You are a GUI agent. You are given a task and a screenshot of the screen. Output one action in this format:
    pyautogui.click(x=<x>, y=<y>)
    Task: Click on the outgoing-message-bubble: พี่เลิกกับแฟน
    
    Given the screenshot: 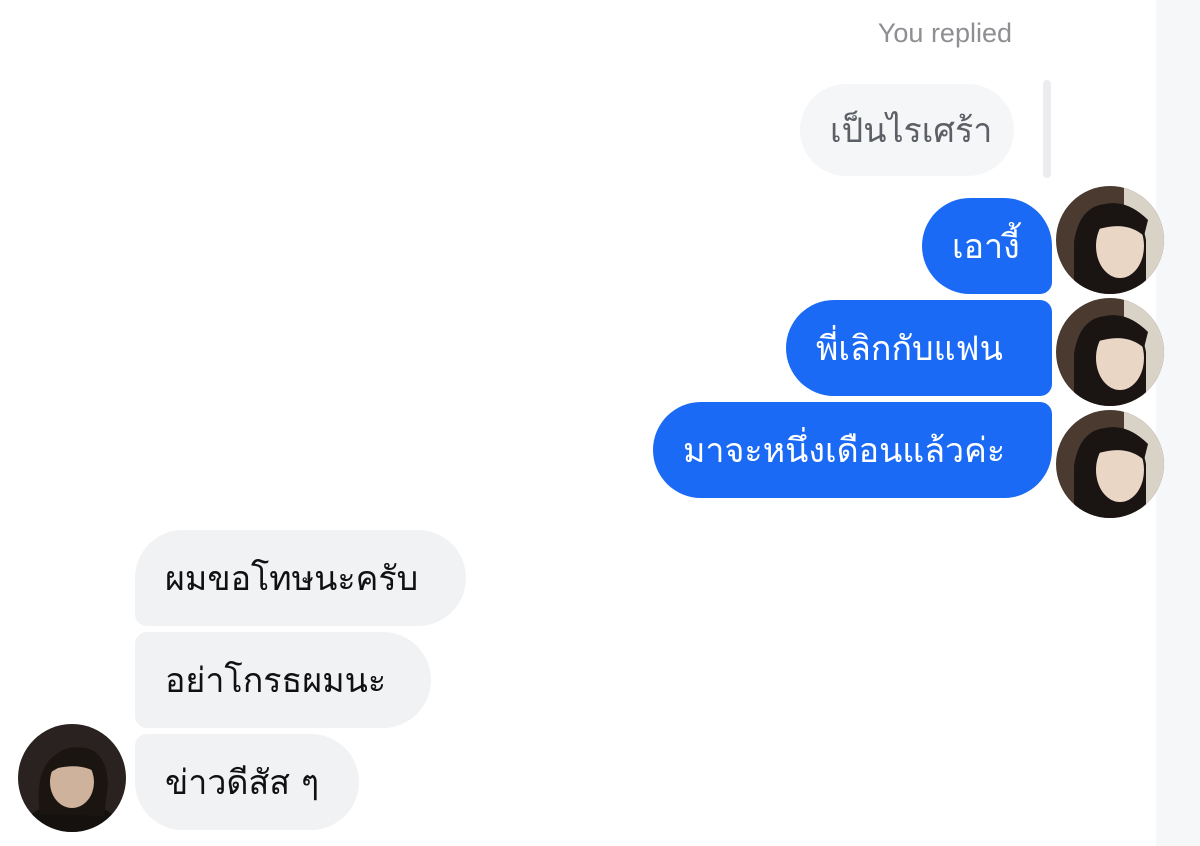 What is the action you would take?
    pyautogui.click(x=919, y=348)
    